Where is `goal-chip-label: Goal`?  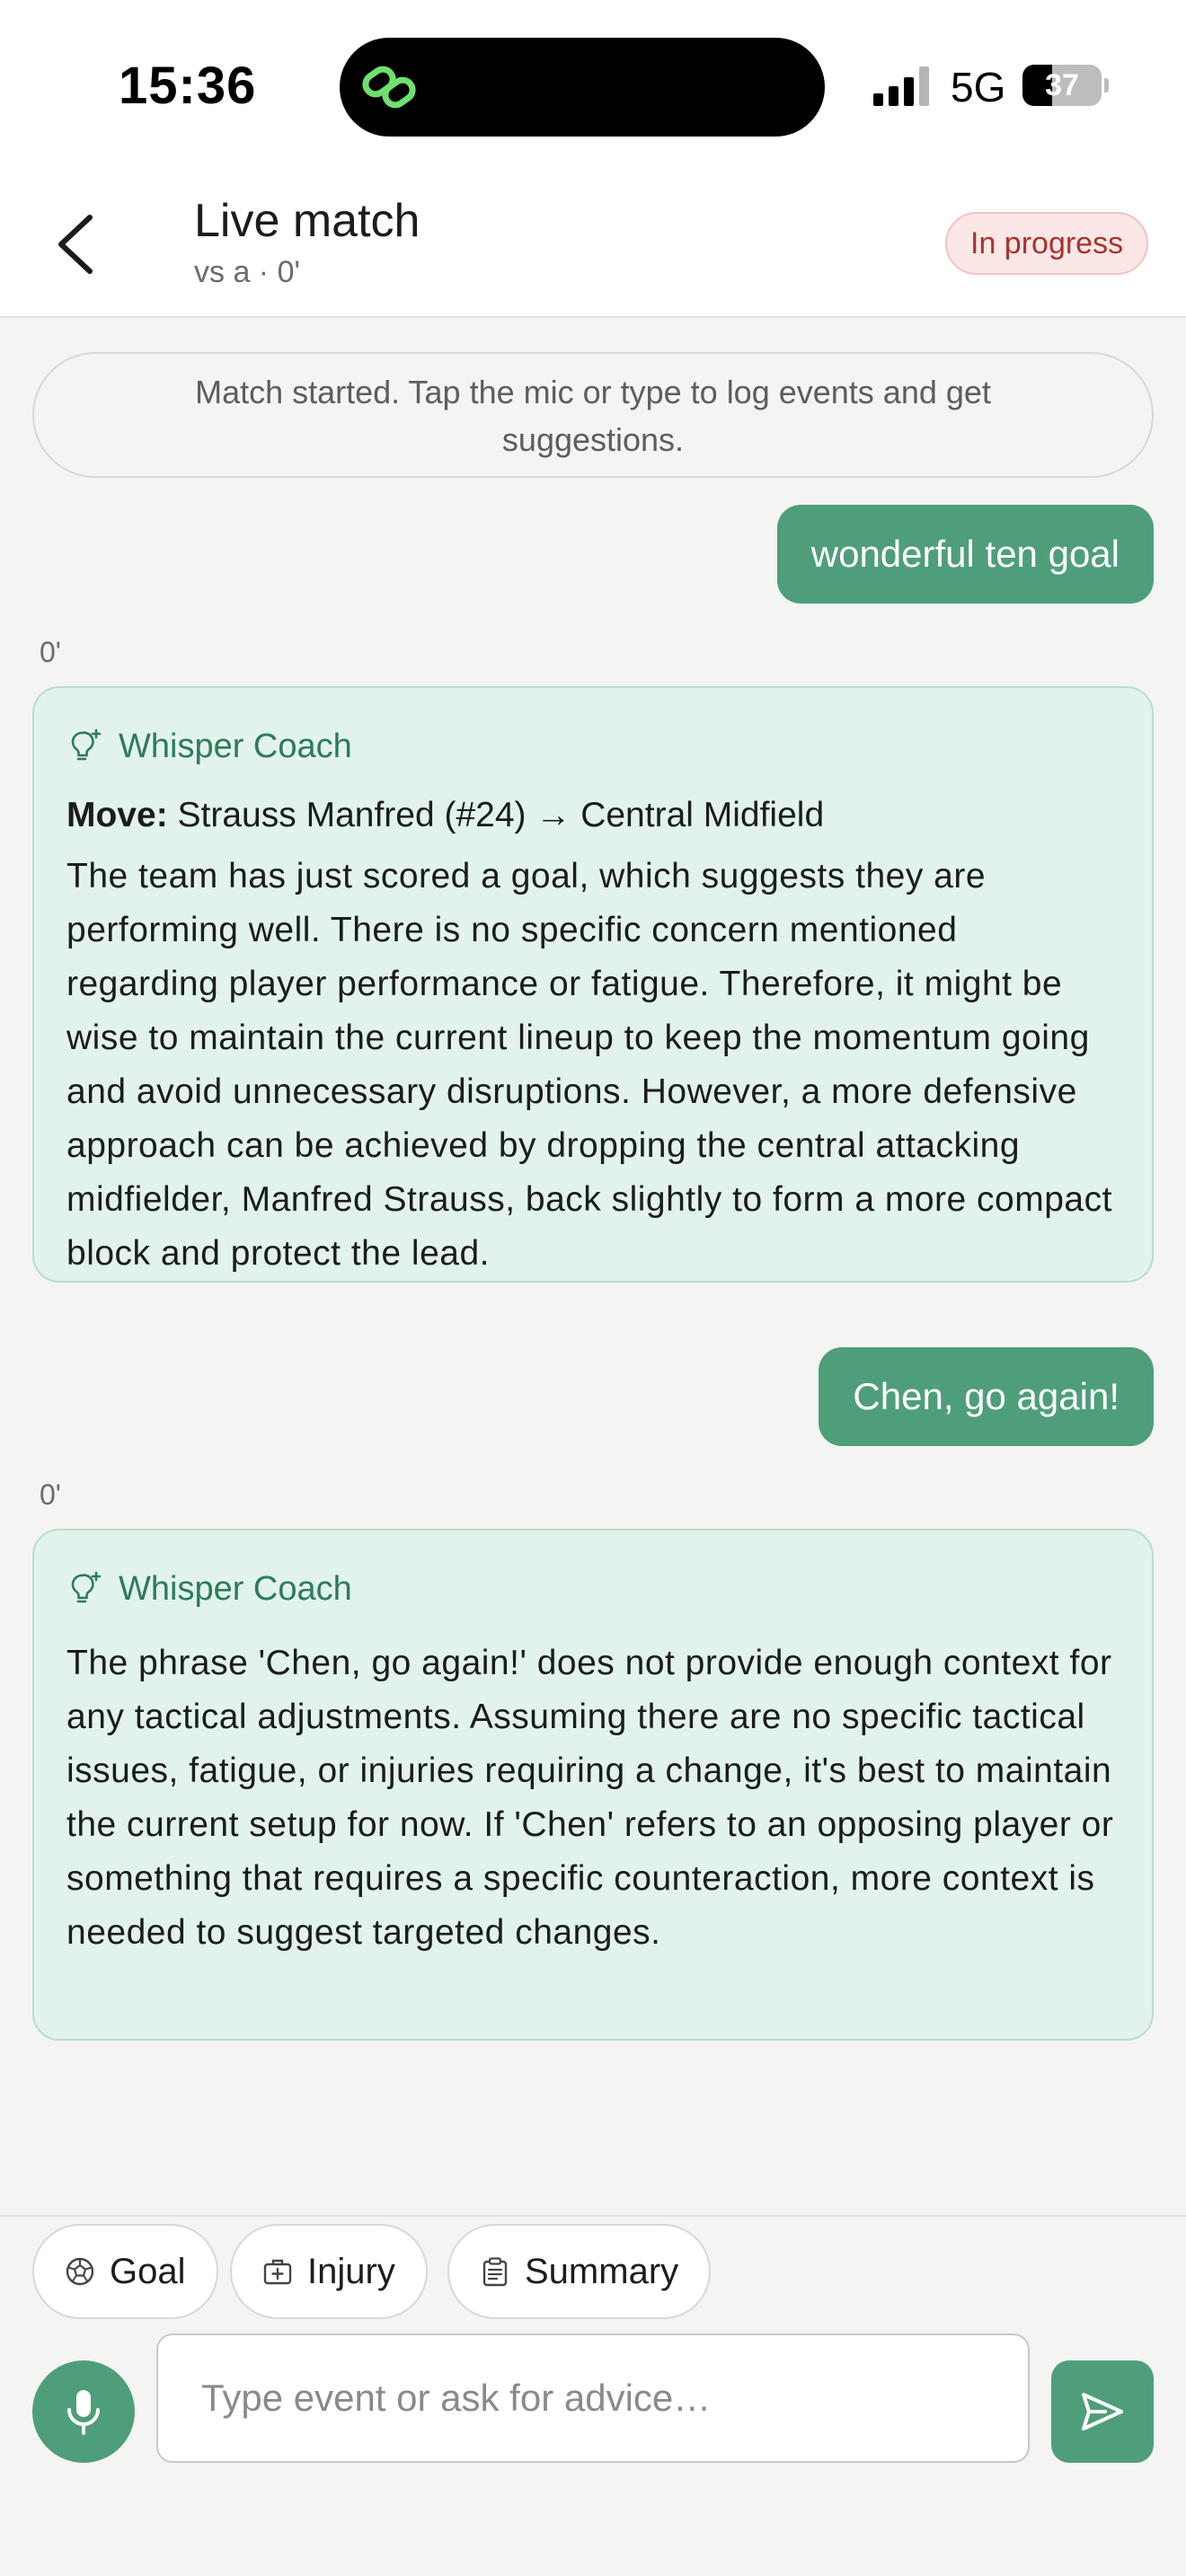 goal-chip-label: Goal is located at coordinates (148, 2271).